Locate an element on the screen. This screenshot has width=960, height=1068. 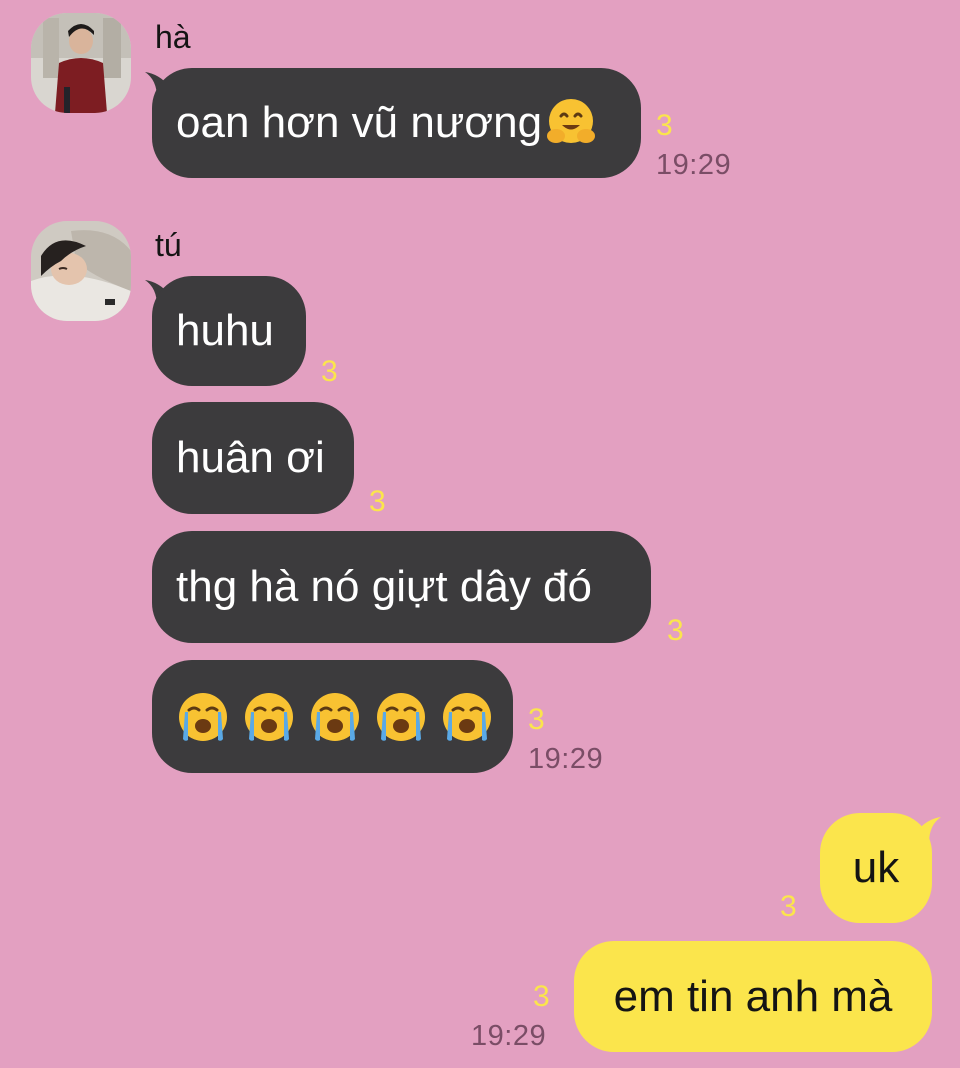
message-bubble: em tin anh mà is located at coordinates (753, 996).